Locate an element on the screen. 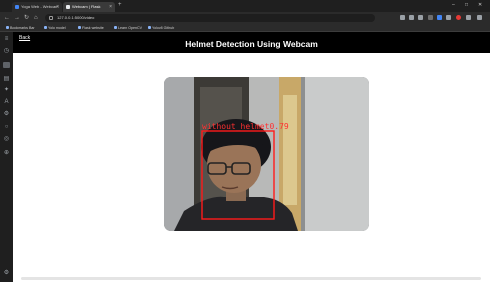 Image resolution: width=490 pixels, height=282 pixels. browser-tab-active: Webcam | Flask × is located at coordinates (89, 7).